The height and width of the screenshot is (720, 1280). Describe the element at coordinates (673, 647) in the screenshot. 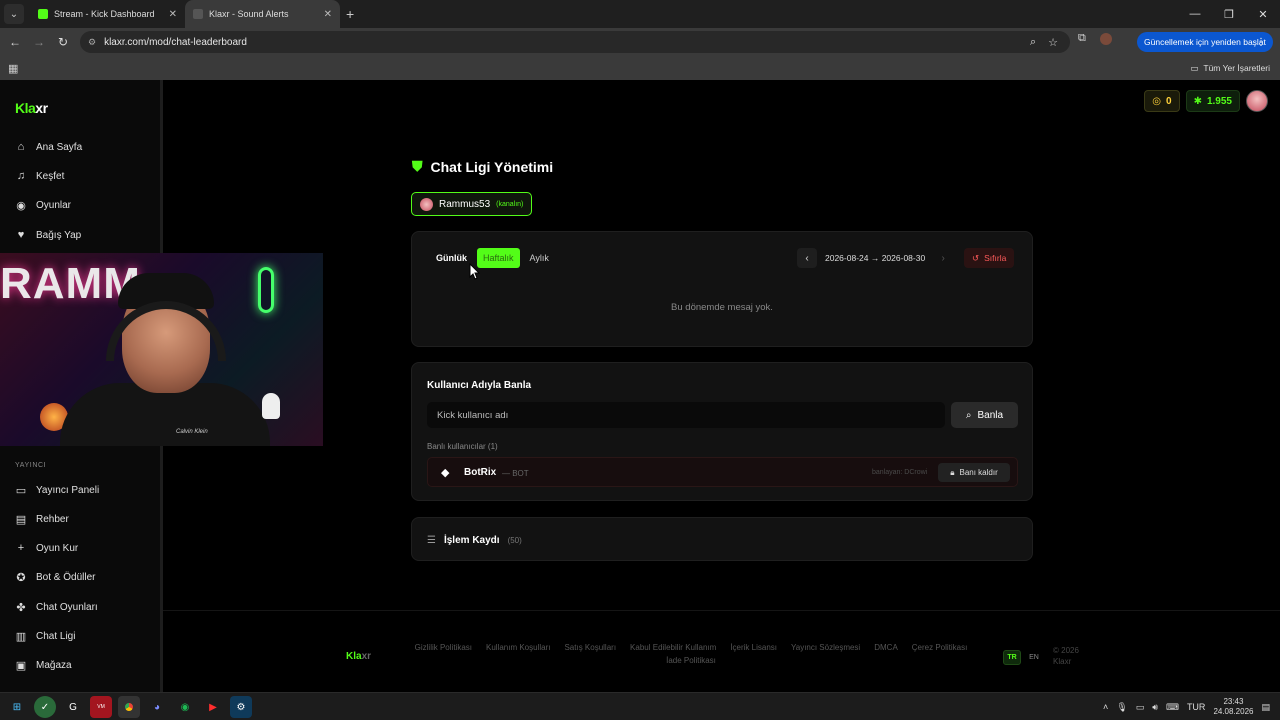

I see `footer-link: Kabul Edilebilir Kullanım` at that location.